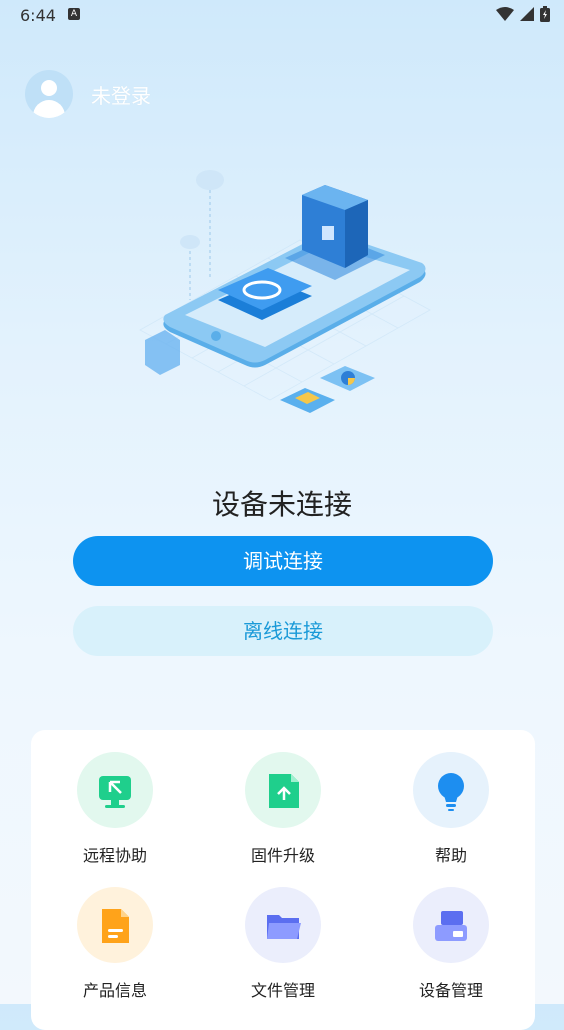  I want to click on status-time: 6:44, so click(38, 15).